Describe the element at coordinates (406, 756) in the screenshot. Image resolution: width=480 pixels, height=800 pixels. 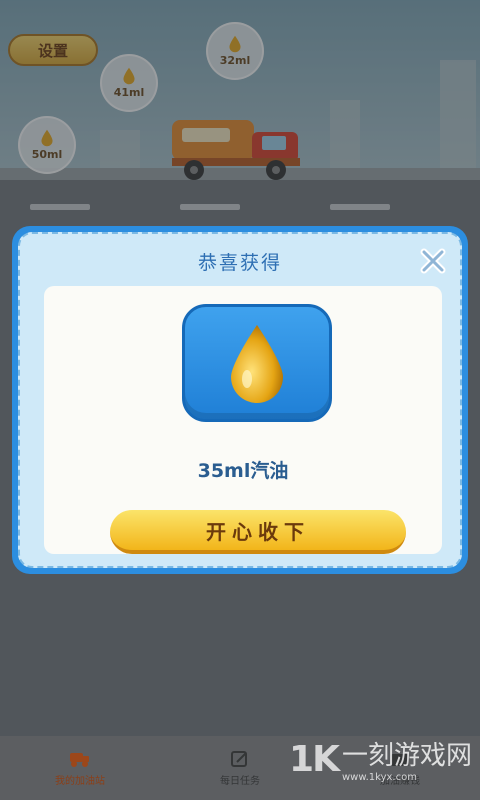
I see `watermark-title: 一刻游戏网` at that location.